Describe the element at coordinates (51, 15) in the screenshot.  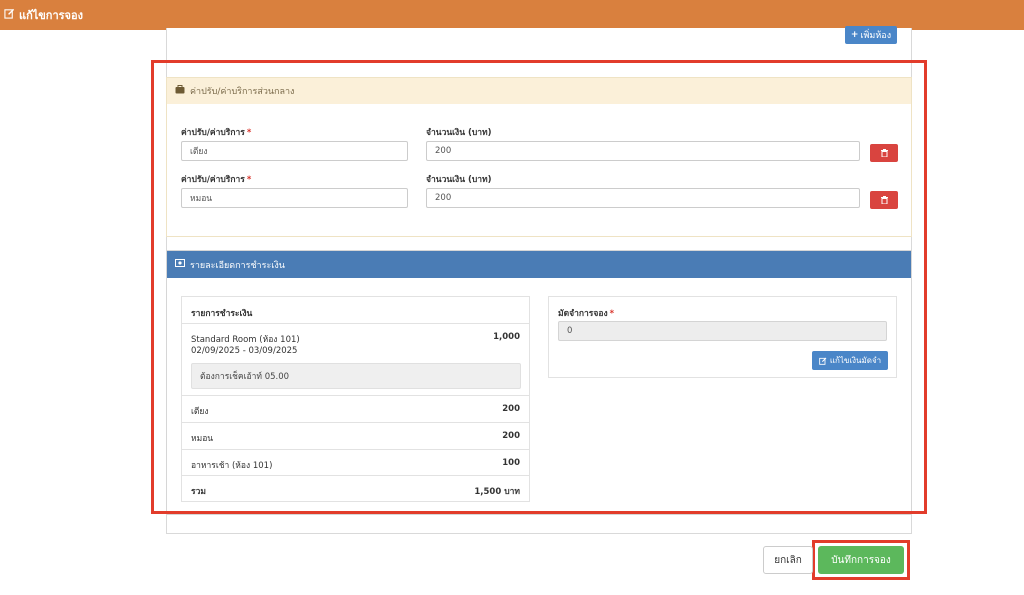
I see `page-title: แก้ไขการจอง` at that location.